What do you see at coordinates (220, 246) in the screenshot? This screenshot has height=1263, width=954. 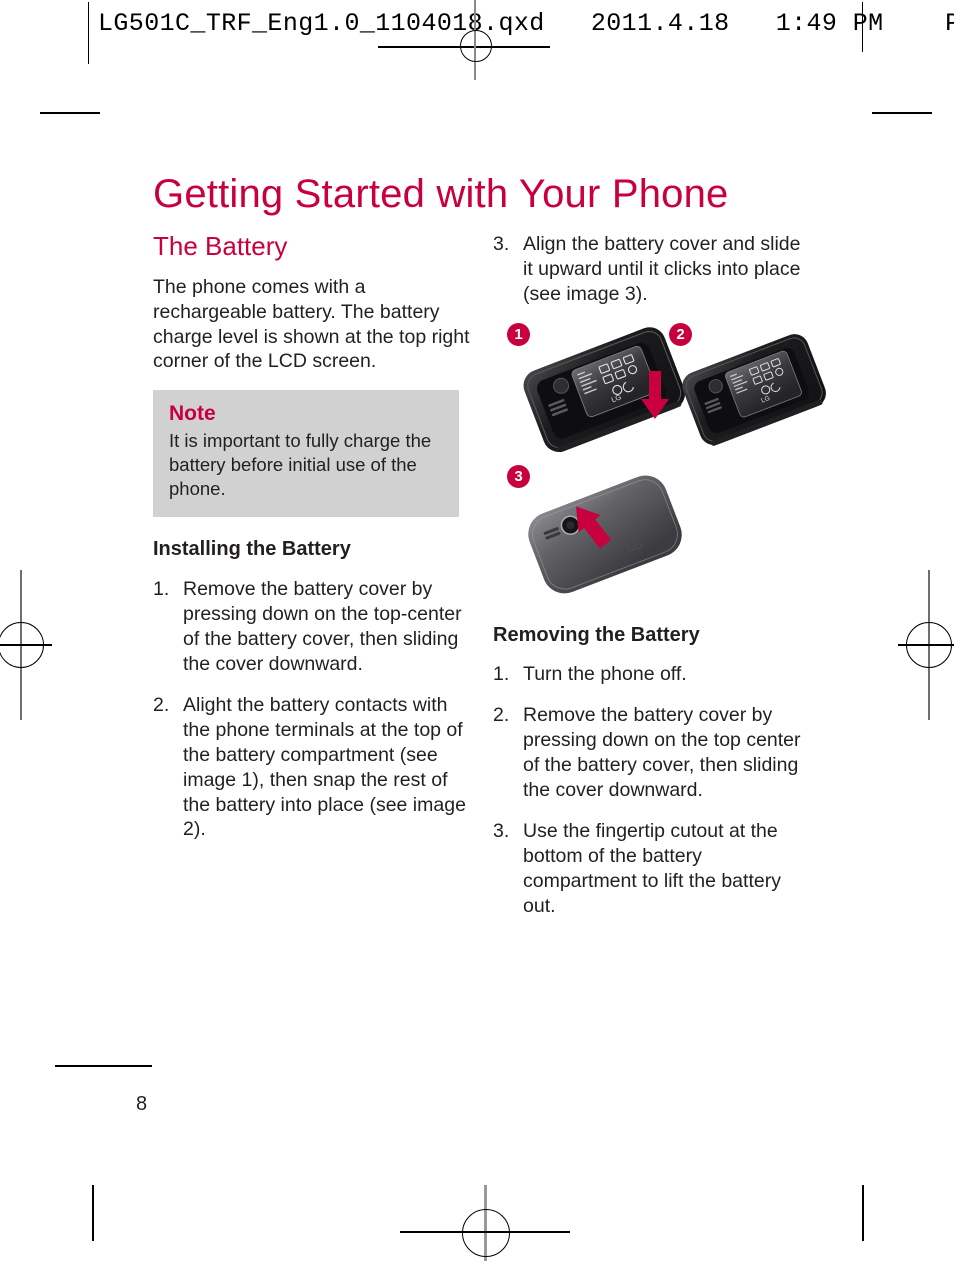 I see `section-heading-the-battery: The Battery` at bounding box center [220, 246].